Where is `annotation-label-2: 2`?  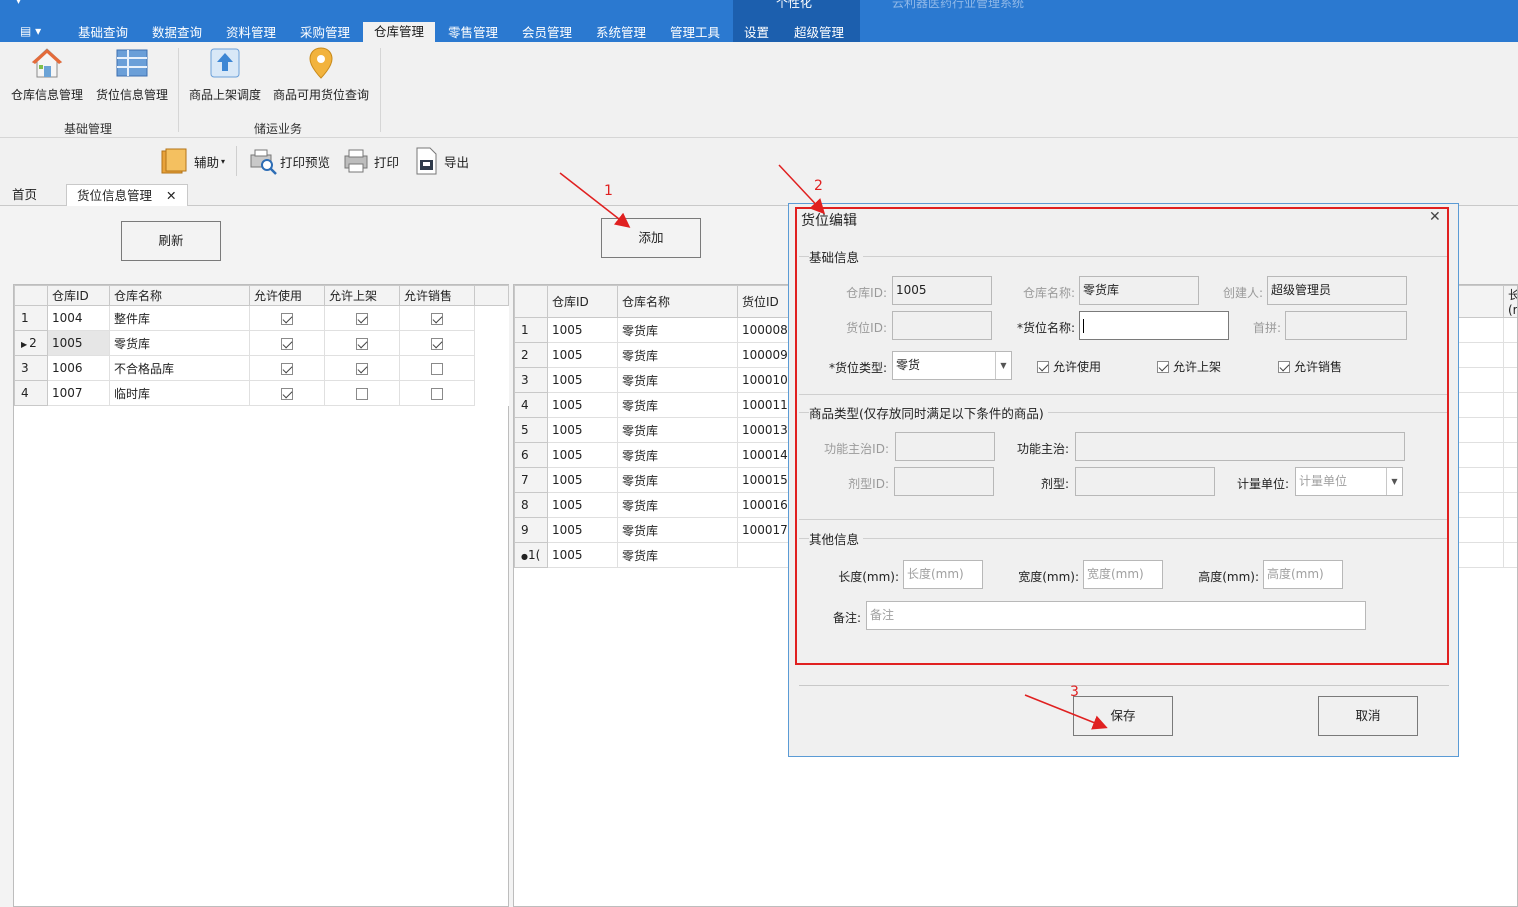 annotation-label-2: 2 is located at coordinates (818, 186).